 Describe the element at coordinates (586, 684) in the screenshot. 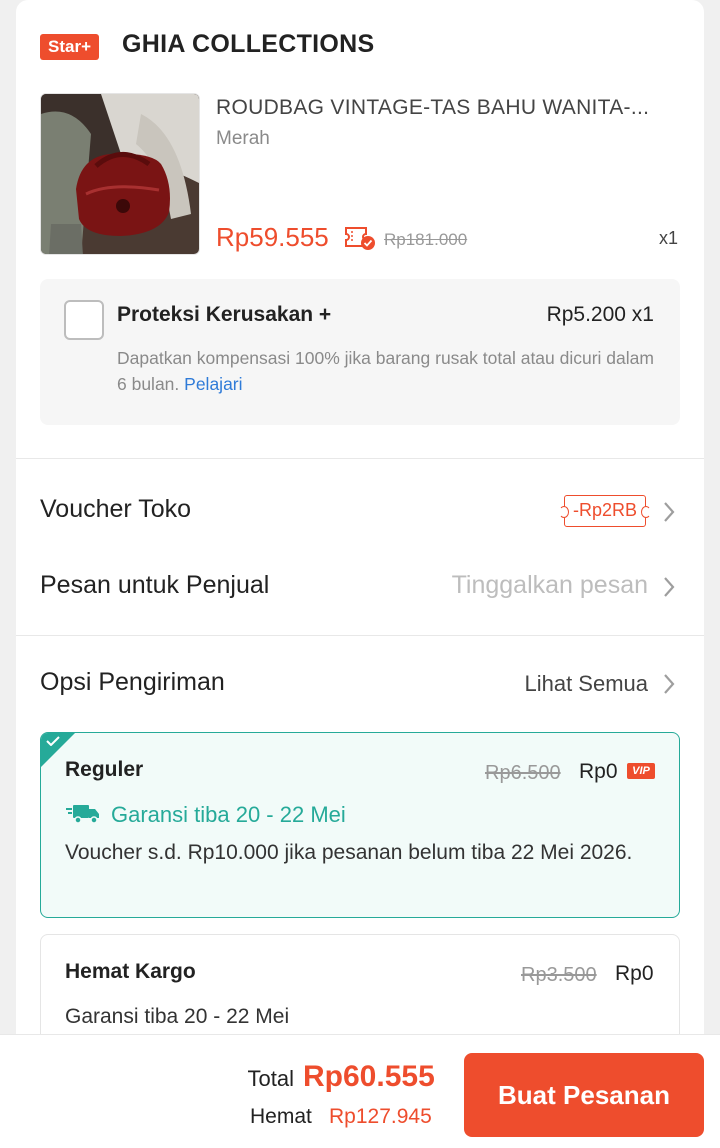

I see `see-all-link: Lihat Semua` at that location.